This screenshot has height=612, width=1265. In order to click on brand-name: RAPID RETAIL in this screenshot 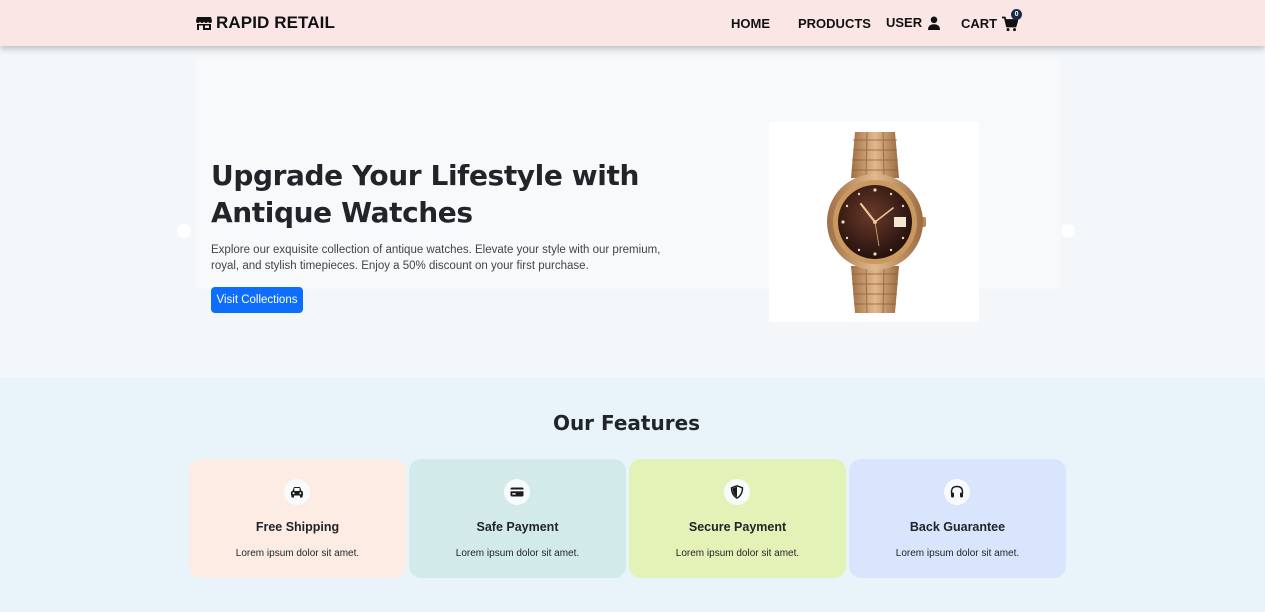, I will do `click(275, 22)`.